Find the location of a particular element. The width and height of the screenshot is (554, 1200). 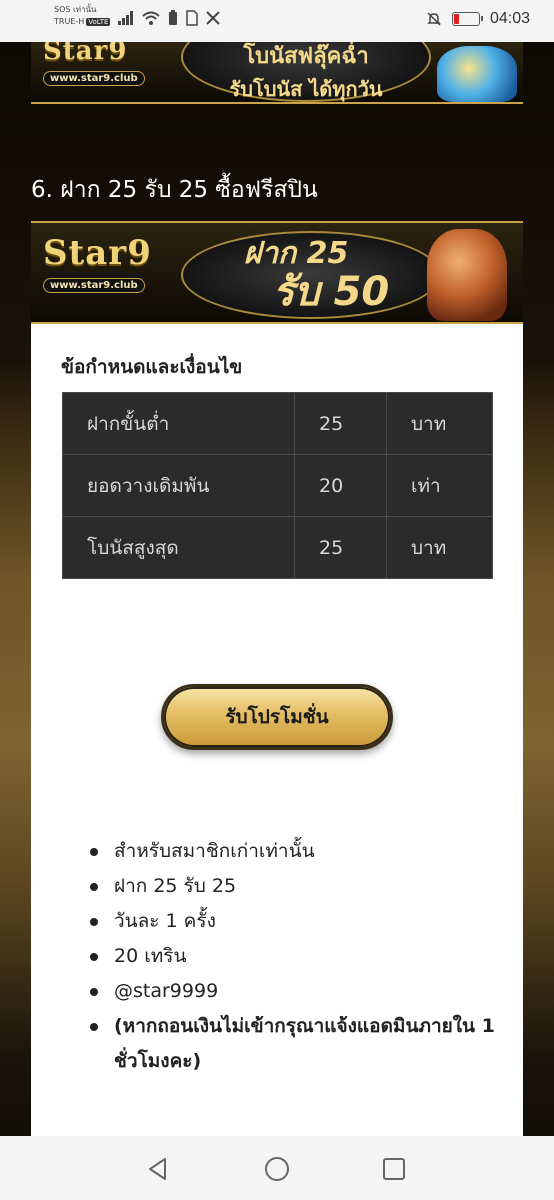

mascot-illustration is located at coordinates (477, 74).